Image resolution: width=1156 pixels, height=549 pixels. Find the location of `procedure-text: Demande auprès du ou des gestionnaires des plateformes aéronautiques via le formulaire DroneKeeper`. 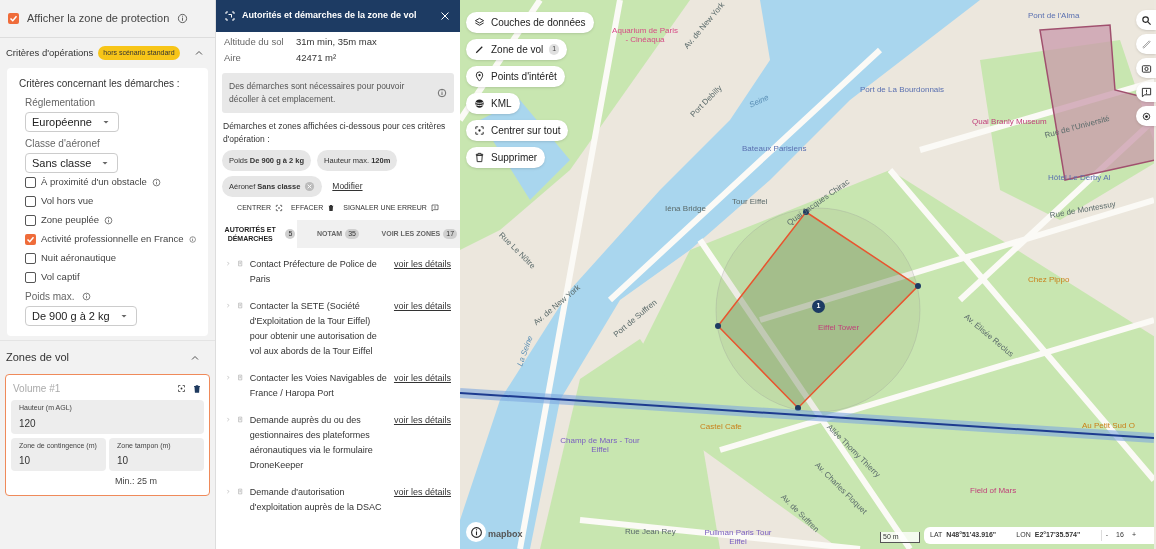

procedure-text: Demande auprès du ou des gestionnaires des plateformes aéronautiques via le formulaire DroneKeeper is located at coordinates (311, 442).